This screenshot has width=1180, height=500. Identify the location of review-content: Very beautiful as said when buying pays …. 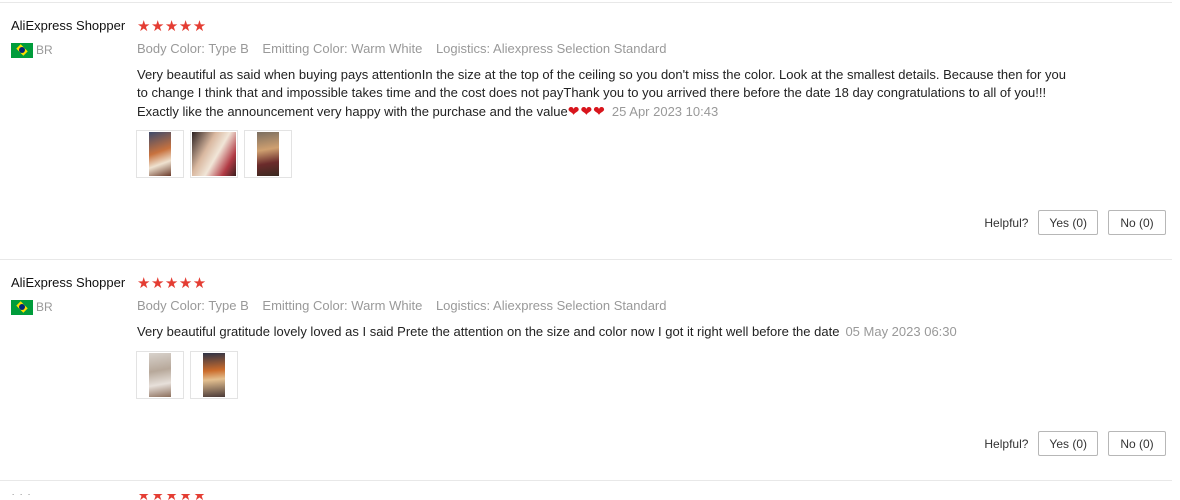
(604, 93).